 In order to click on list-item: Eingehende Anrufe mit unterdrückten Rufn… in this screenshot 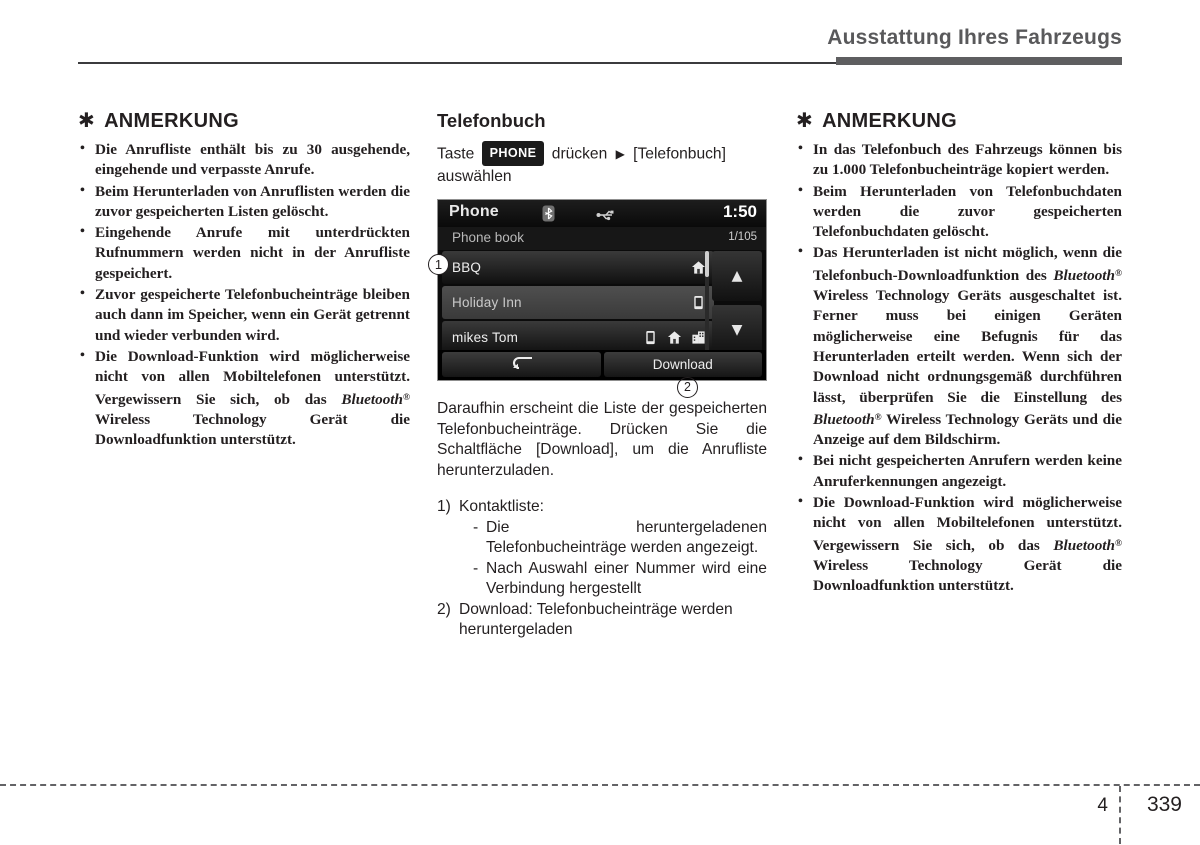, I will do `click(244, 253)`.